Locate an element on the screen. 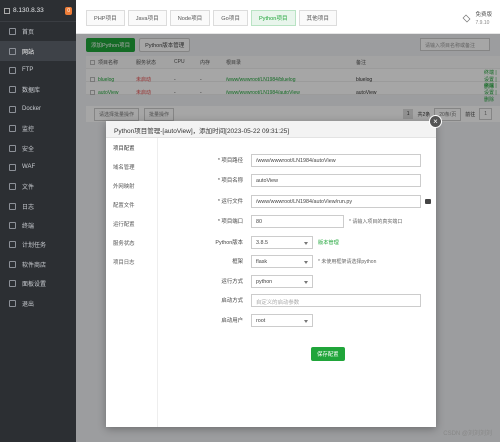 The height and width of the screenshot is (442, 500). framework-label: 框架 is located at coordinates (237, 262).